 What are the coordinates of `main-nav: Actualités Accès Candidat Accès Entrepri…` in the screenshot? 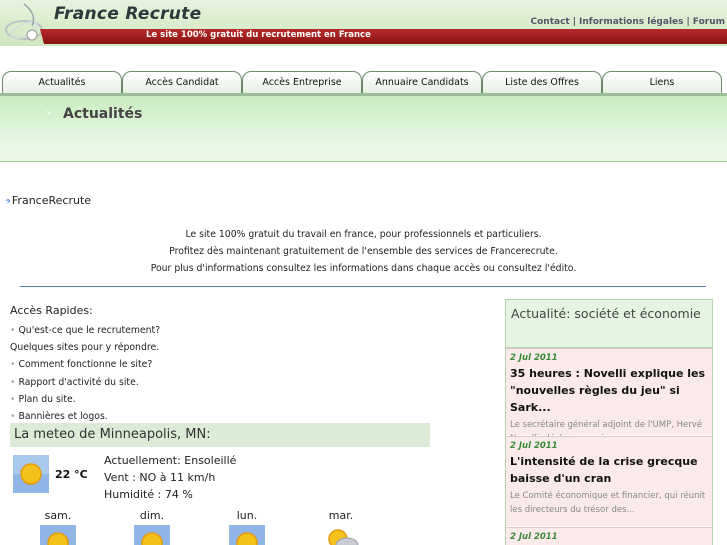 It's located at (363, 71).